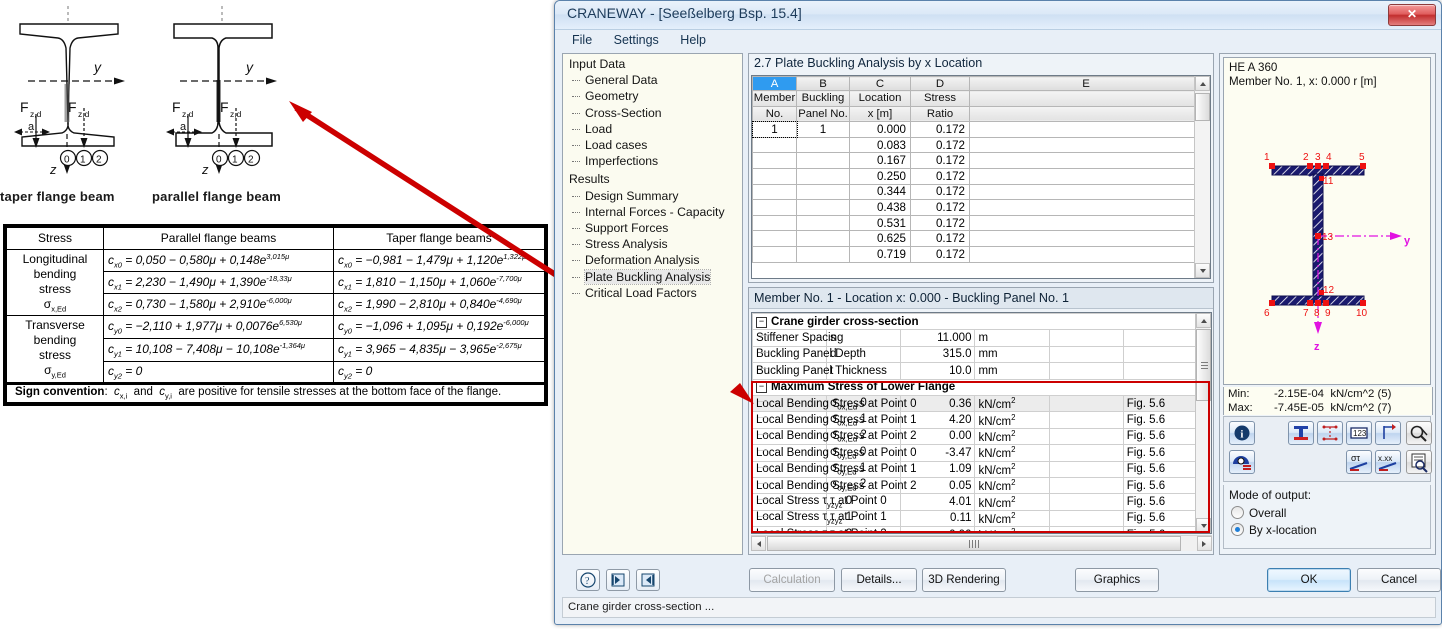 This screenshot has width=1442, height=629. Describe the element at coordinates (880, 83) in the screenshot. I see `column-header-c: C` at that location.